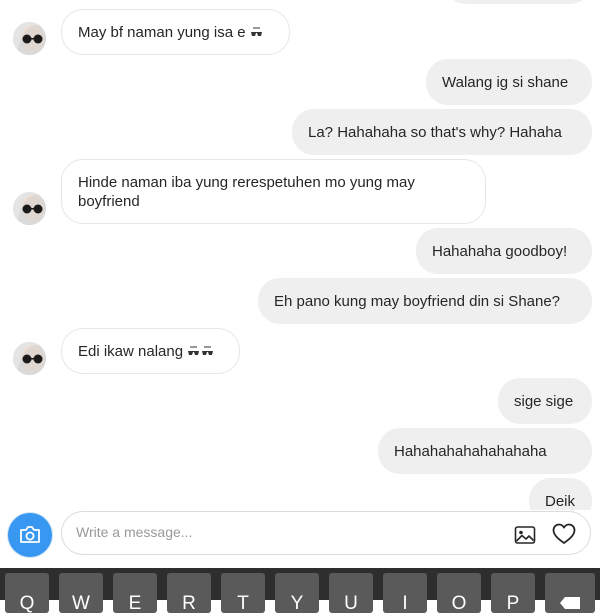  Describe the element at coordinates (435, 132) in the screenshot. I see `message-text: La? Hahahaha so that's why? Hahaha` at that location.